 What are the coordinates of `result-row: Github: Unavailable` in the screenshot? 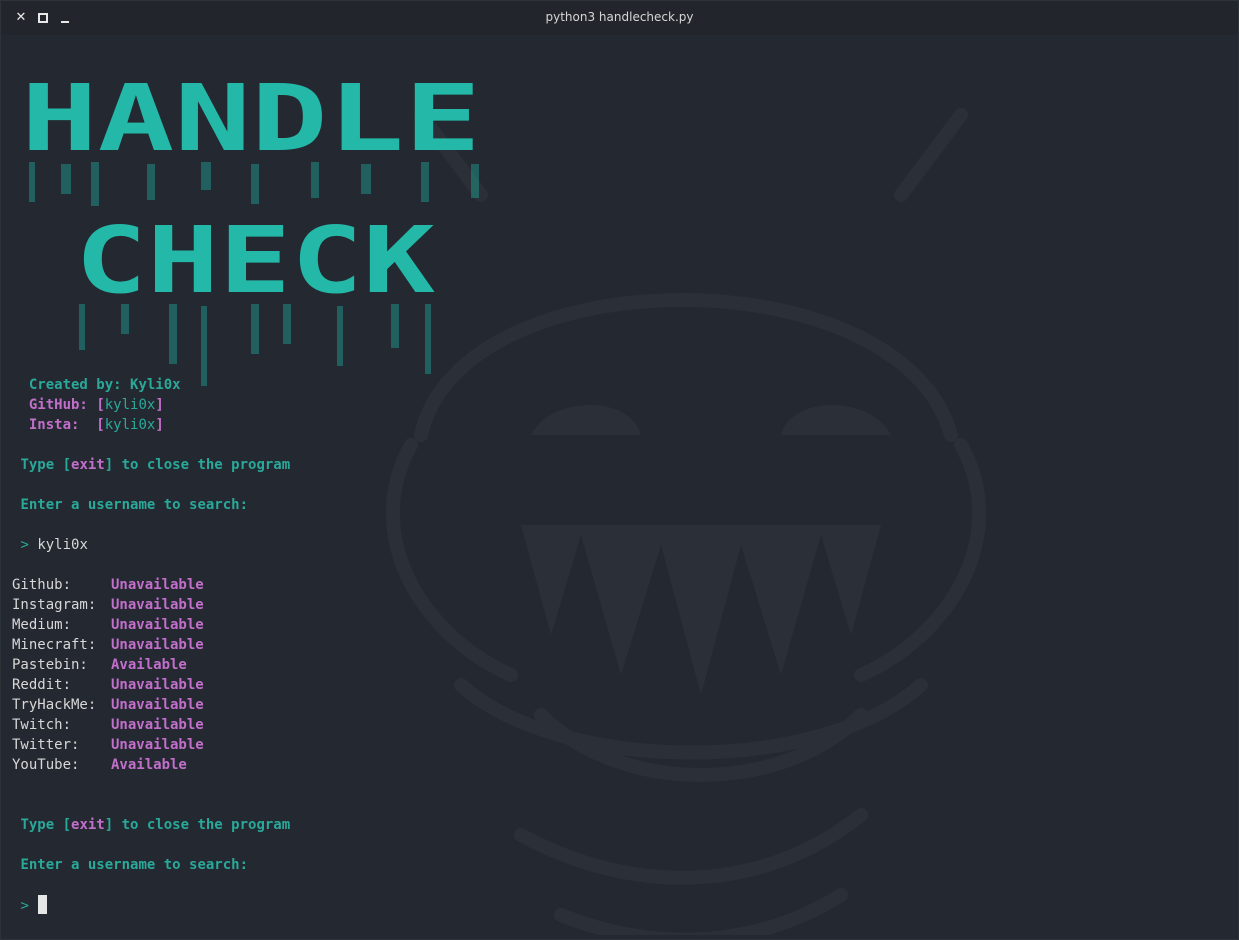 It's located at (108, 585).